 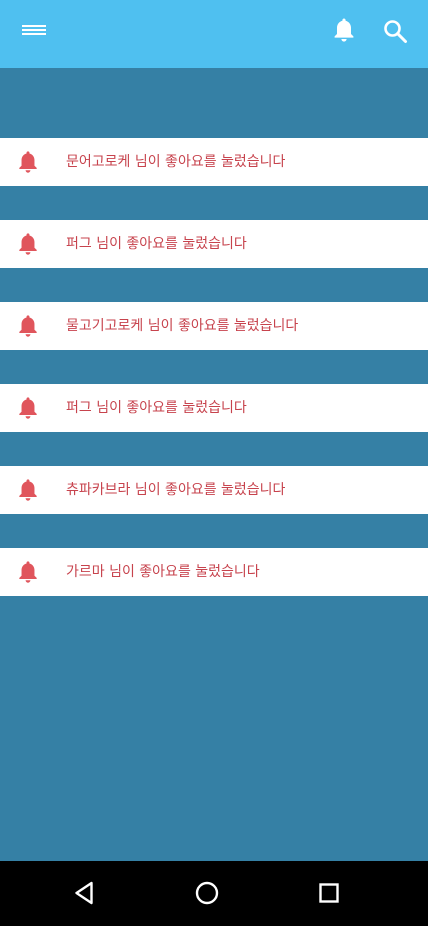 I want to click on notification-item: 츄파카브라 님이 좋아요를 눌렀습니다, so click(x=214, y=490).